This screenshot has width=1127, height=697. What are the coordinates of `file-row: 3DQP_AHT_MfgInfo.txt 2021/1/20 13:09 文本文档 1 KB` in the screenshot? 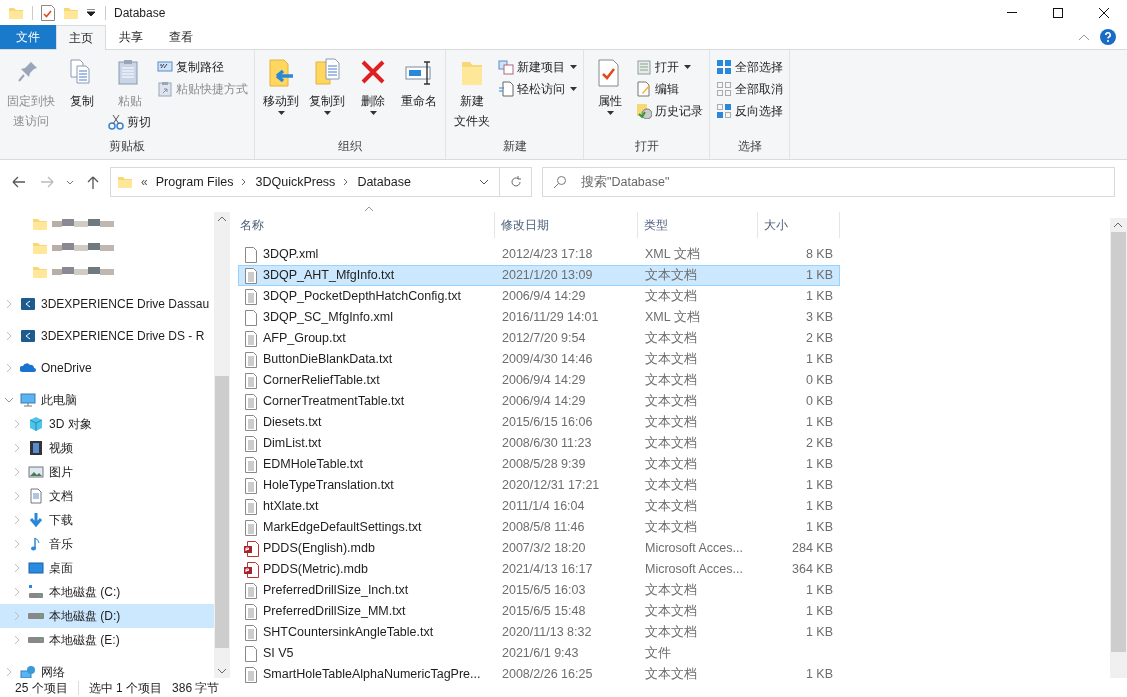 It's located at (539, 275).